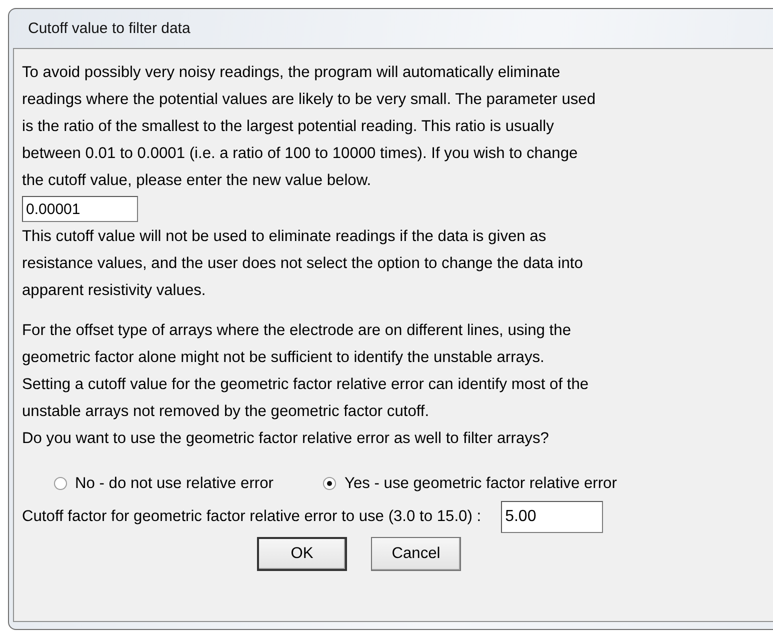 The height and width of the screenshot is (637, 773). What do you see at coordinates (174, 483) in the screenshot?
I see `radio-label: No - do not use relative error` at bounding box center [174, 483].